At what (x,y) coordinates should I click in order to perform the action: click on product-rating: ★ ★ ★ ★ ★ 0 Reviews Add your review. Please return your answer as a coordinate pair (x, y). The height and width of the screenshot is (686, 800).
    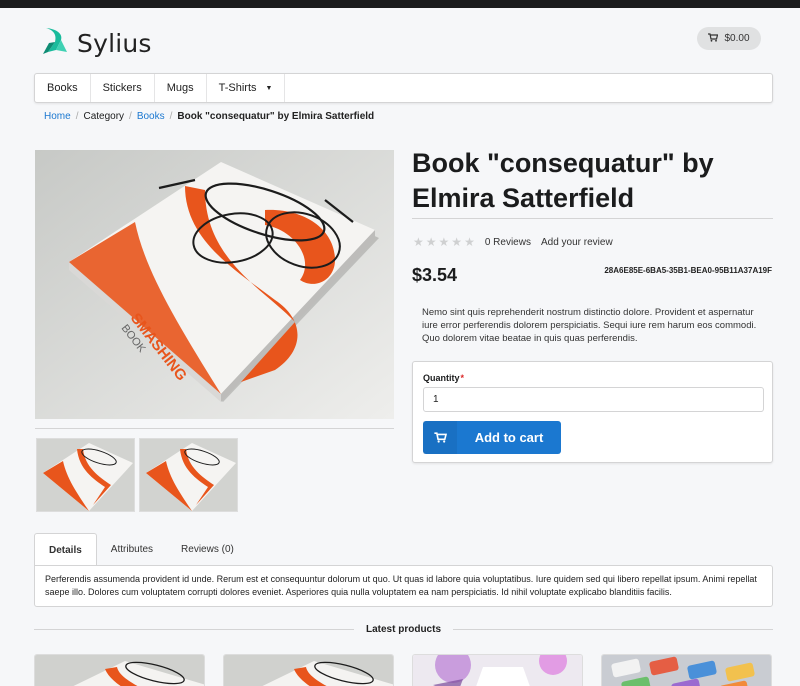
    Looking at the image, I should click on (513, 242).